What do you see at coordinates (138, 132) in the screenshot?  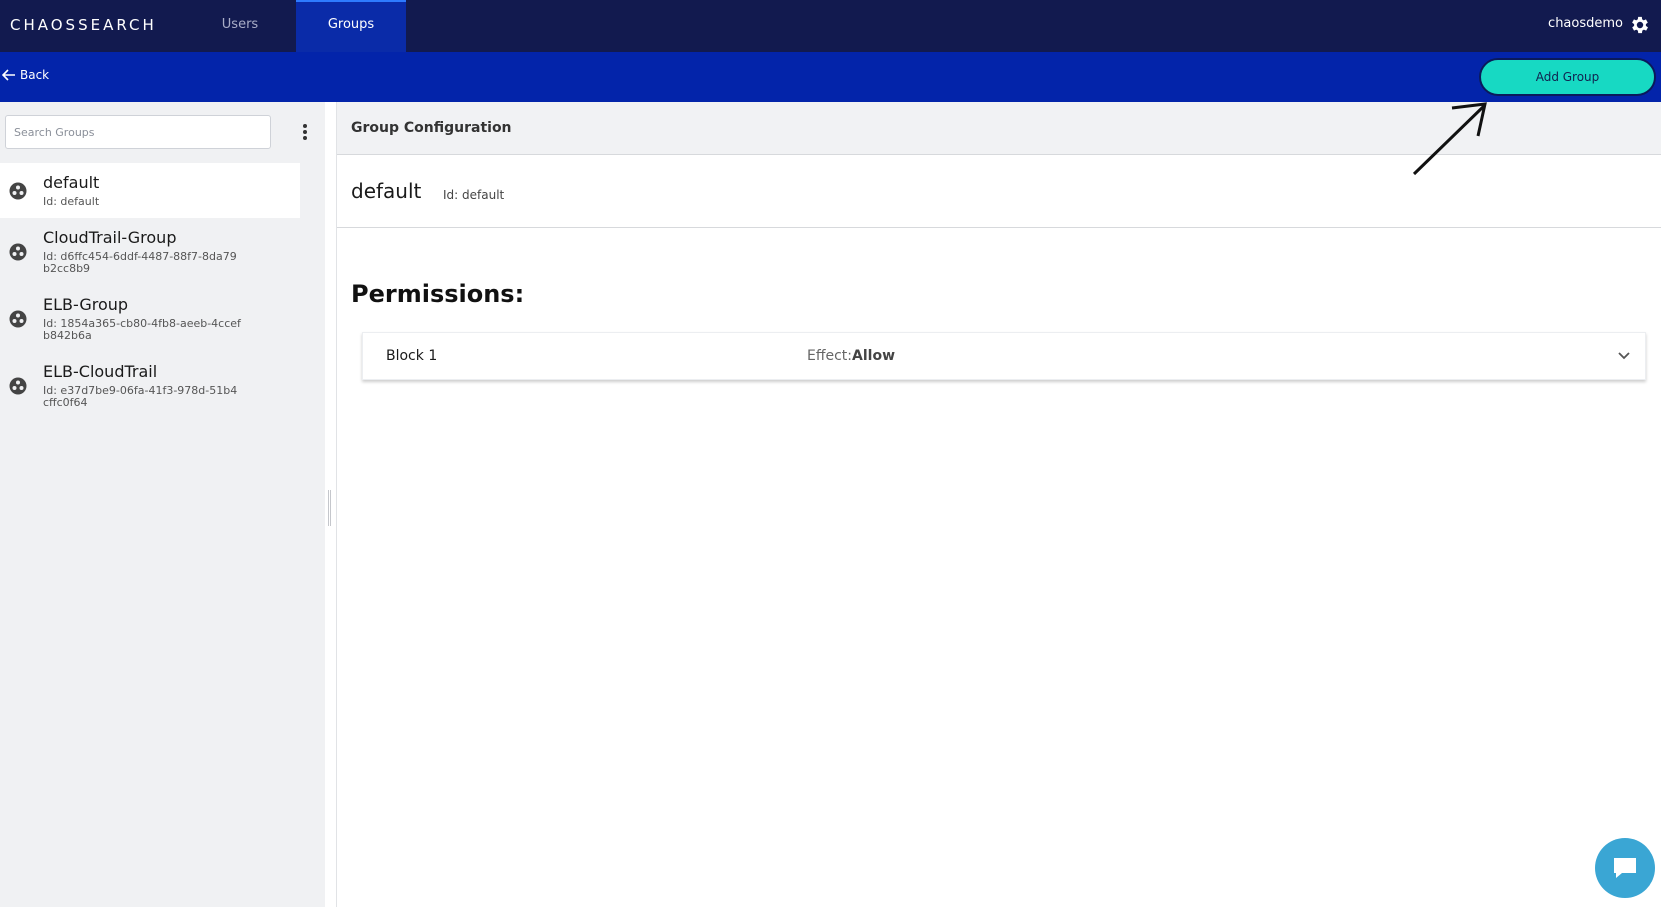 I see `search-groups-input` at bounding box center [138, 132].